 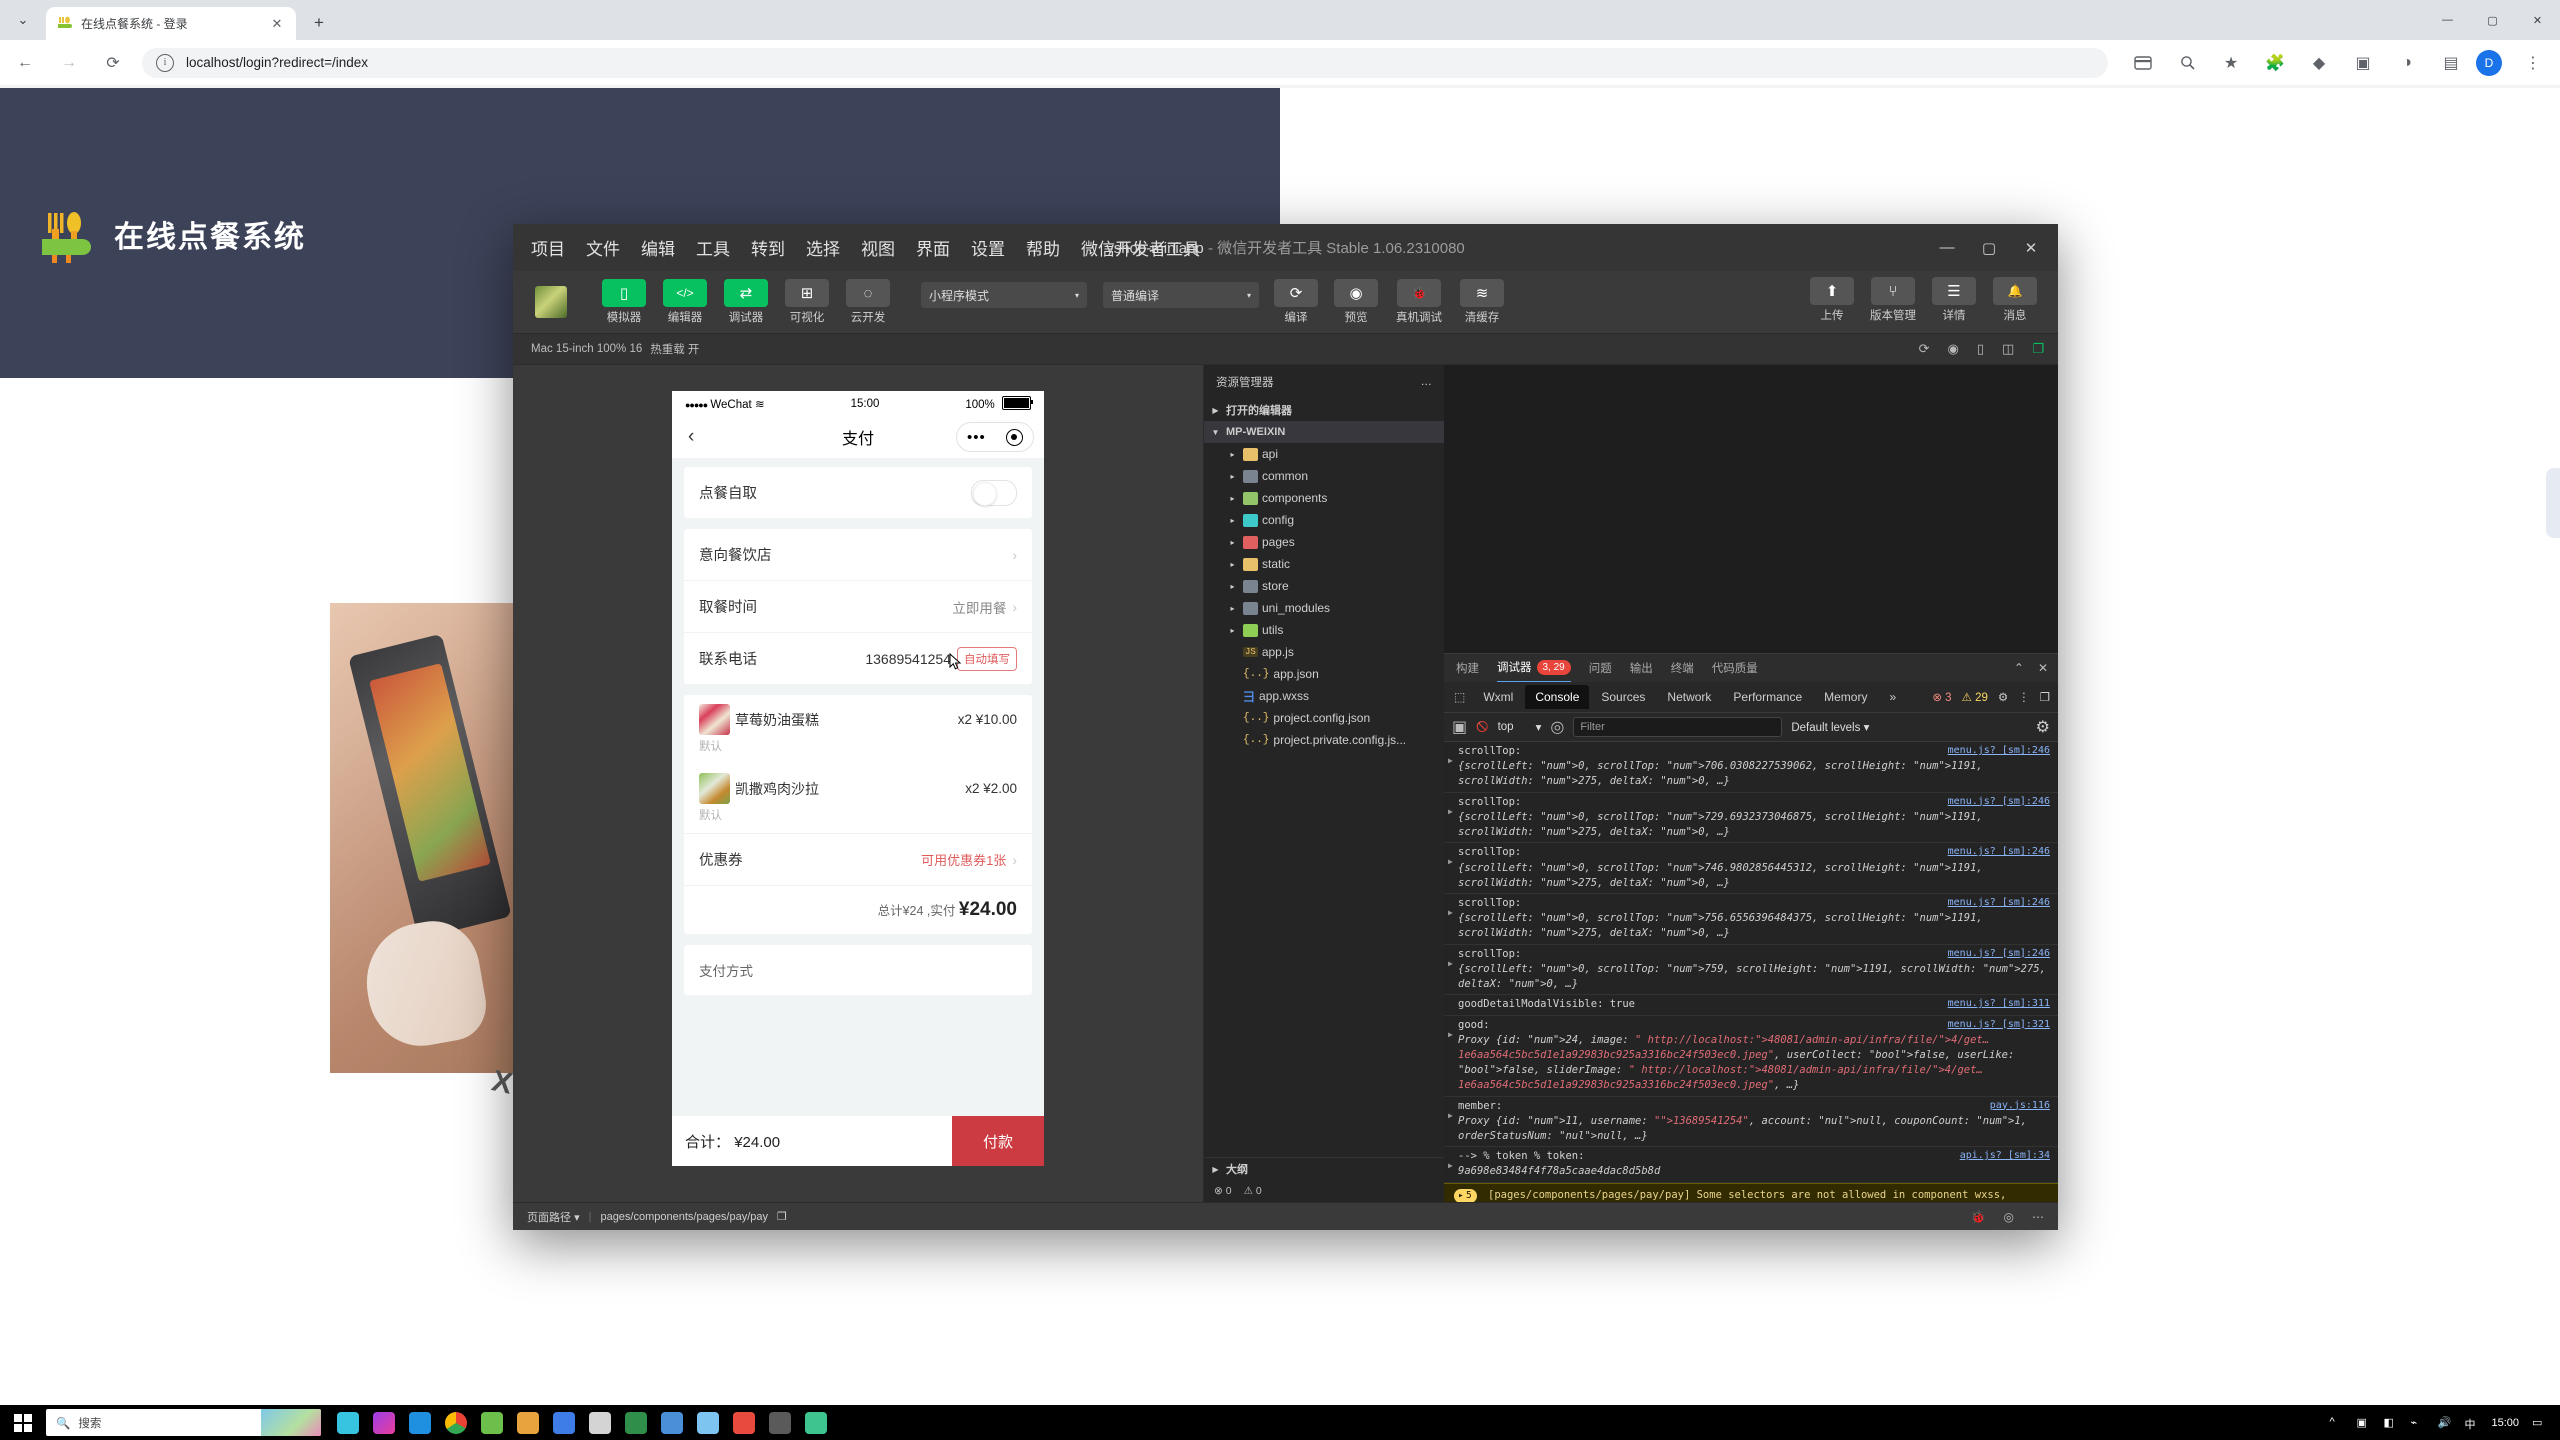 I want to click on warning-indicator: ⚠ 29, so click(x=1975, y=697).